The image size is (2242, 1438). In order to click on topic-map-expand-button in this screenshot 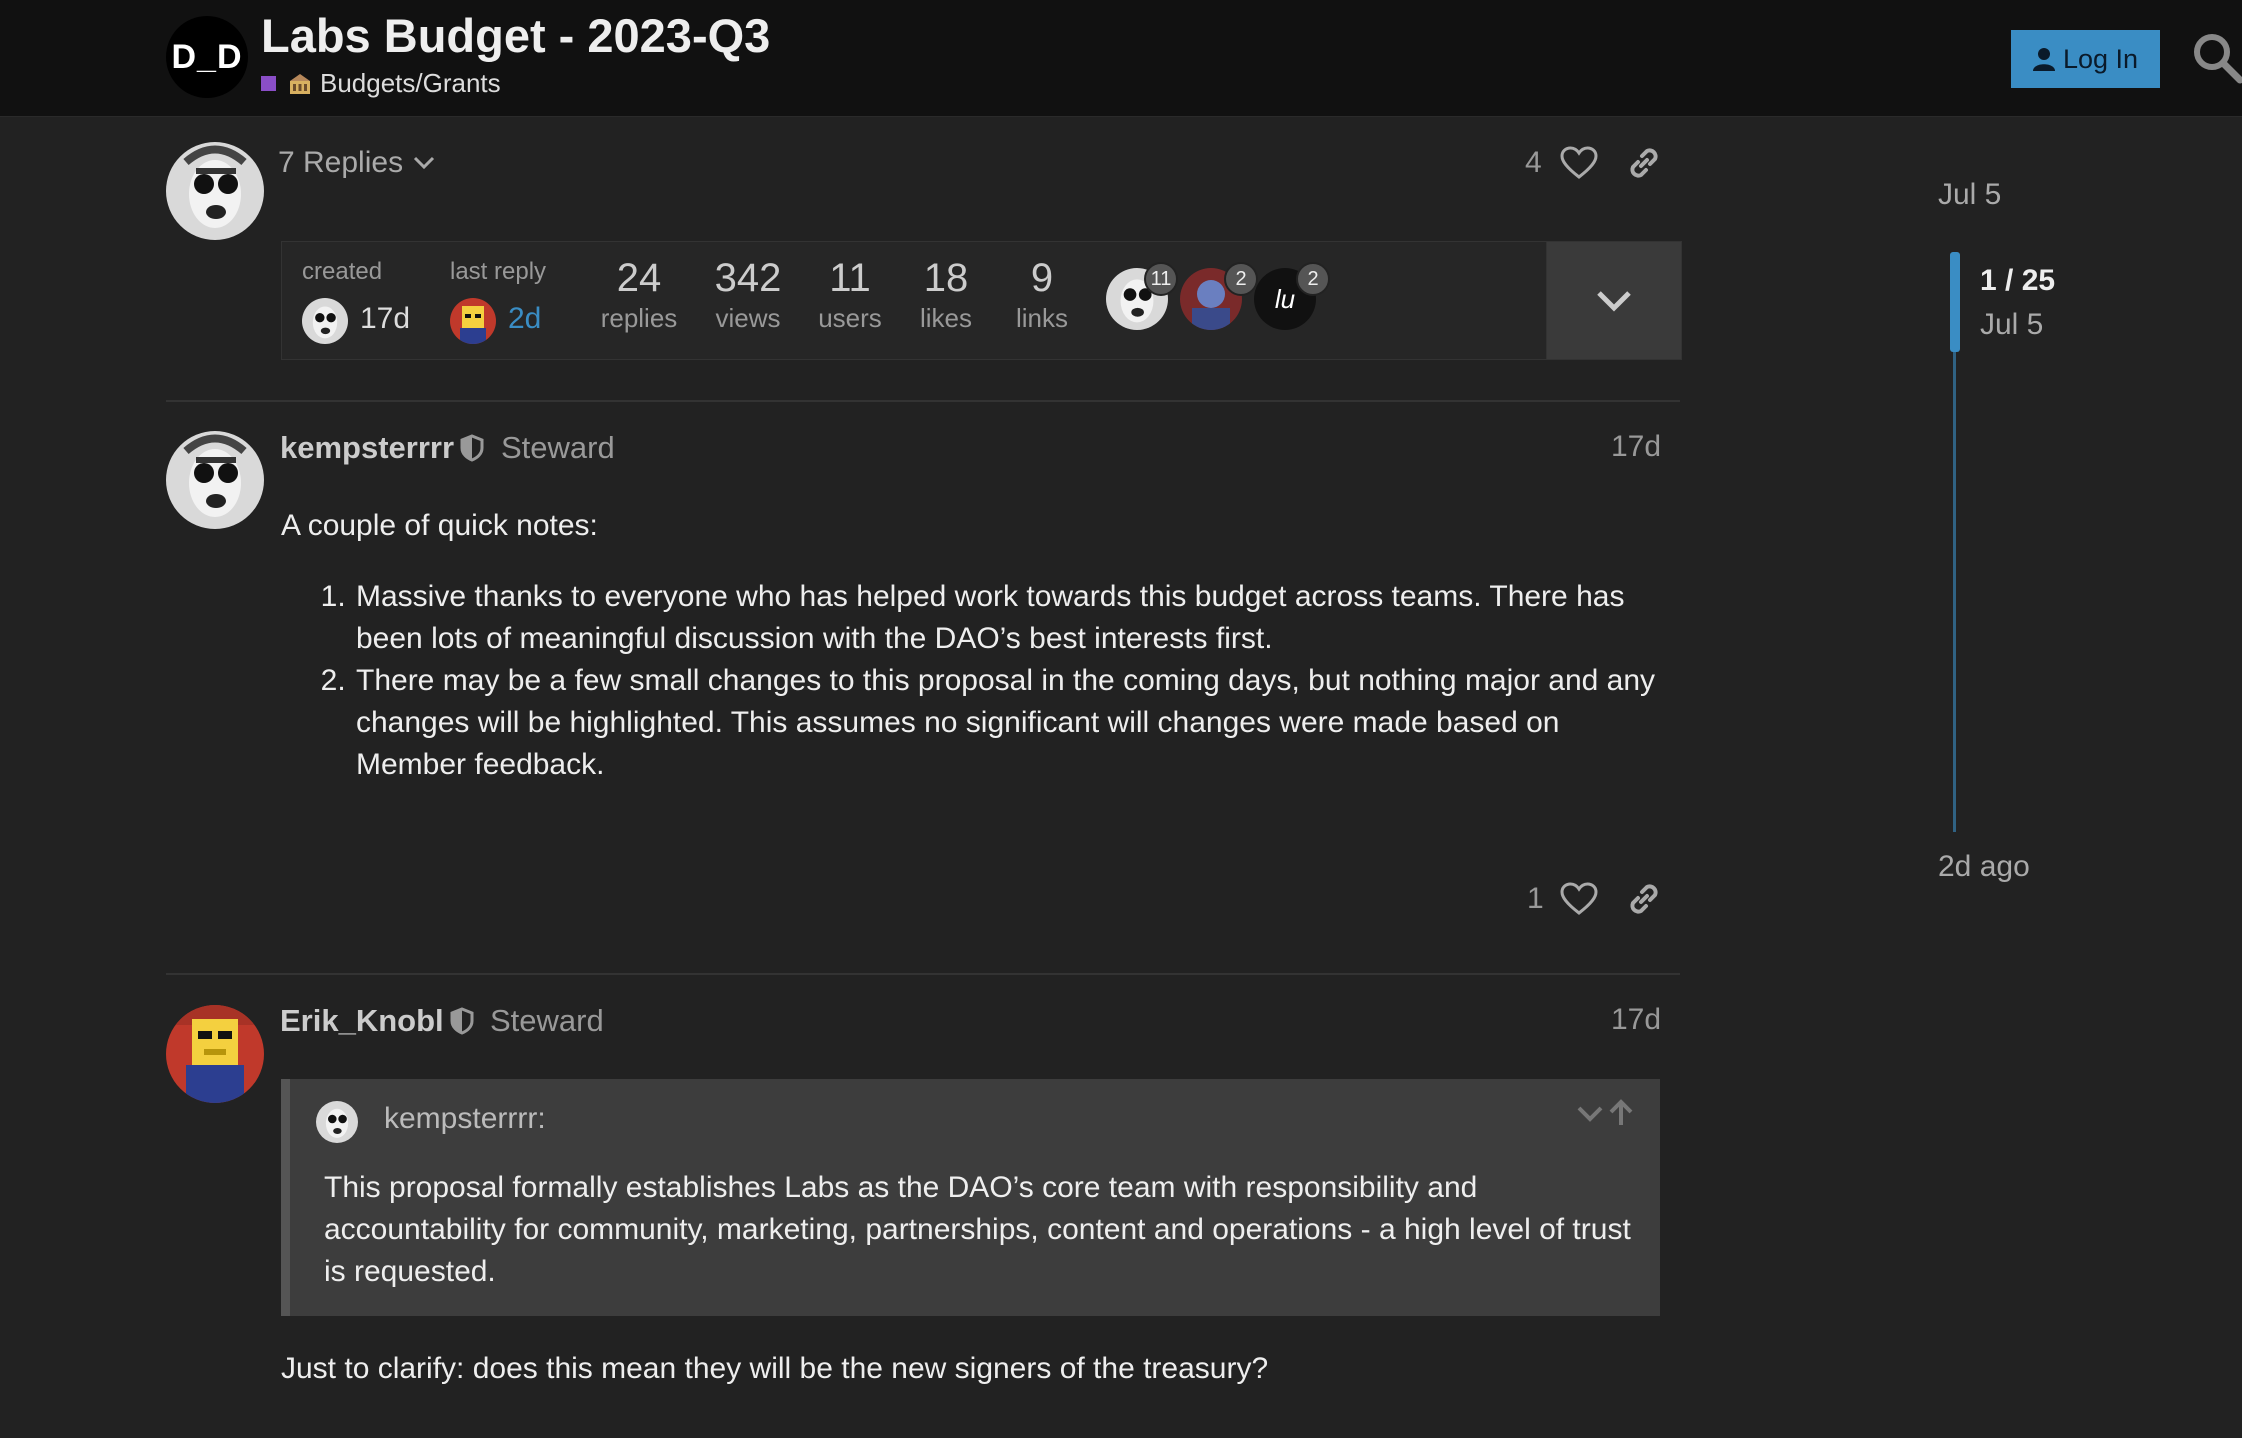, I will do `click(1614, 300)`.